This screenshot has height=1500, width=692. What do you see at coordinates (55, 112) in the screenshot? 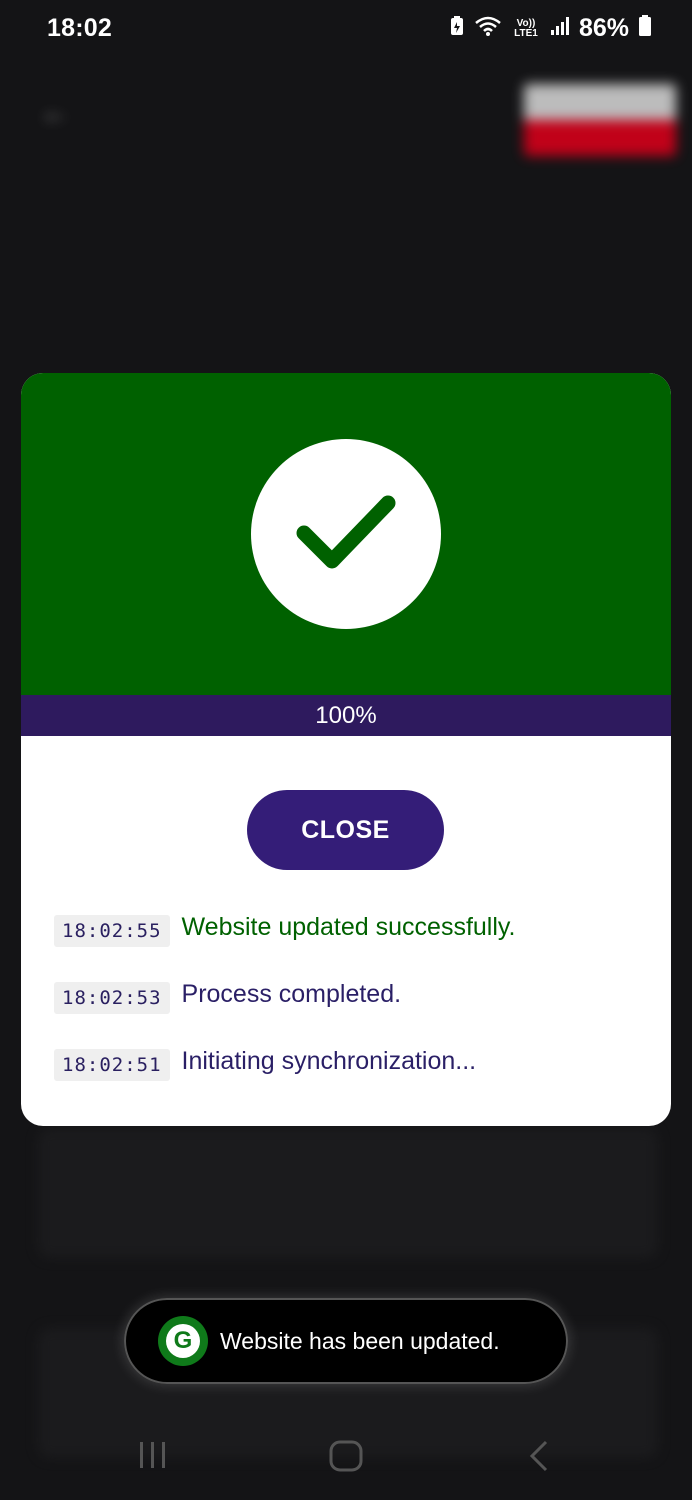
I see `back-arrow-icon: ←` at bounding box center [55, 112].